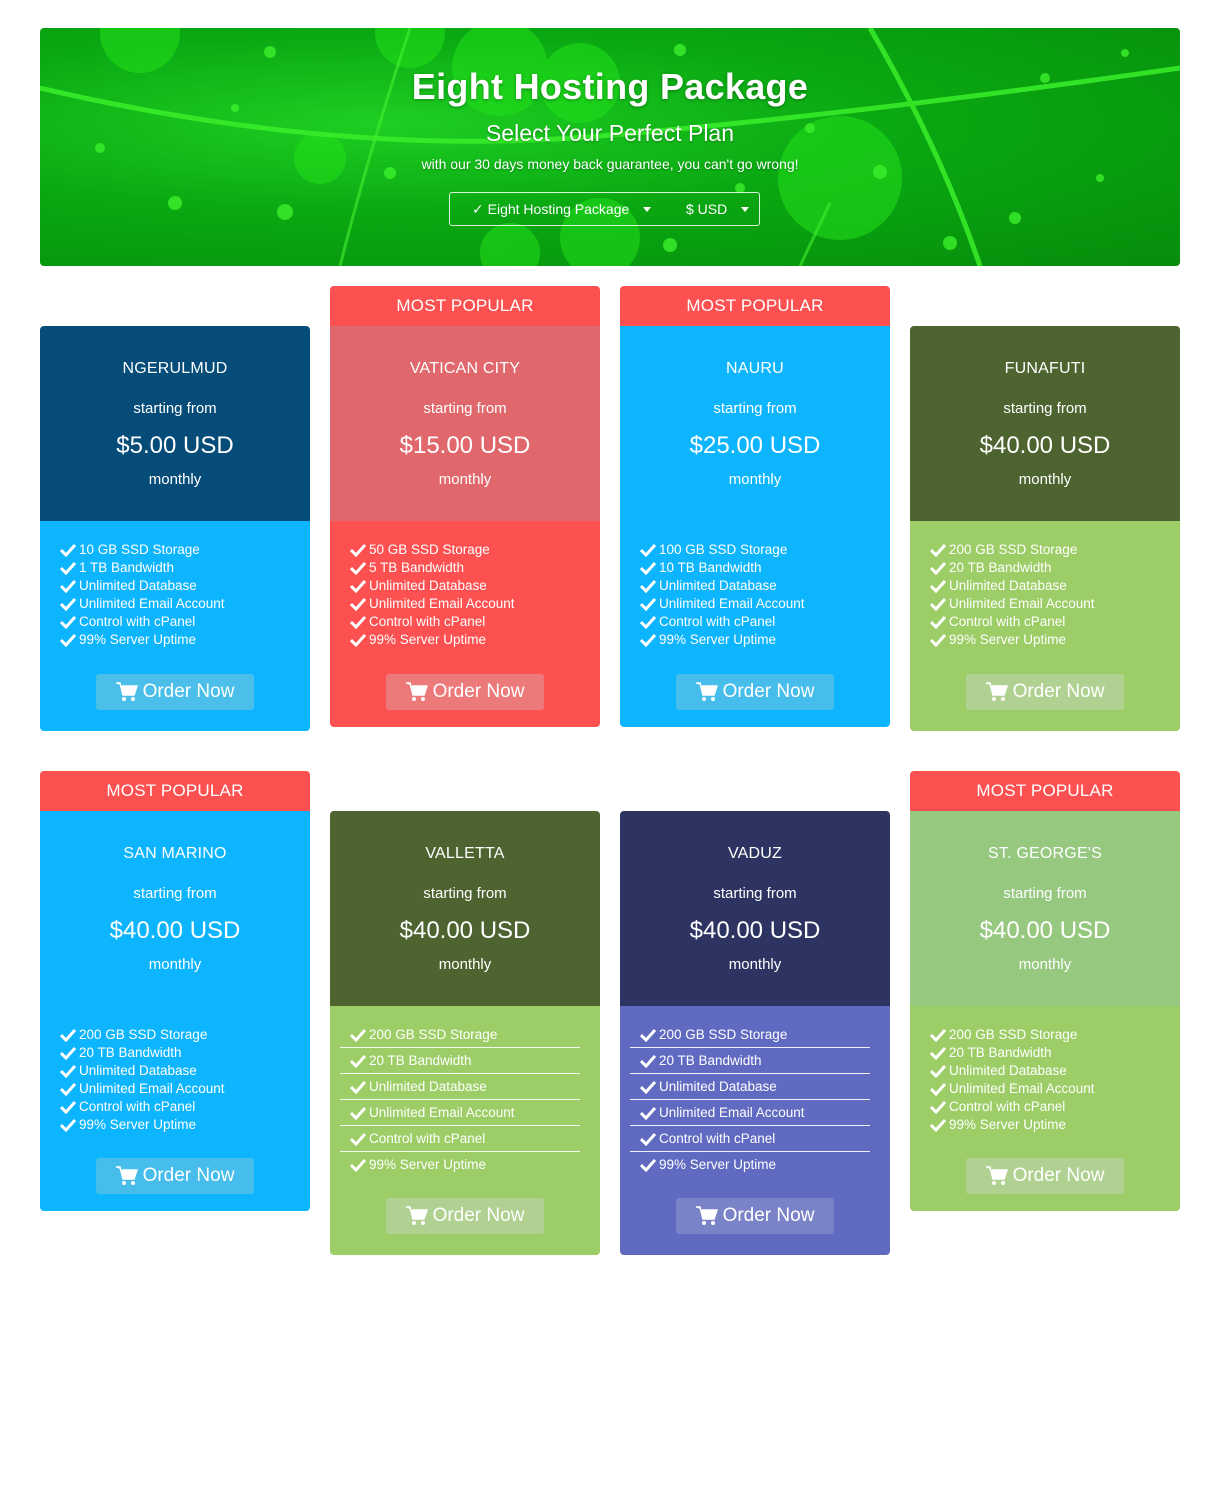 This screenshot has height=1500, width=1220. Describe the element at coordinates (610, 133) in the screenshot. I see `banner-subtitle: Select Your Perfect Plan` at that location.